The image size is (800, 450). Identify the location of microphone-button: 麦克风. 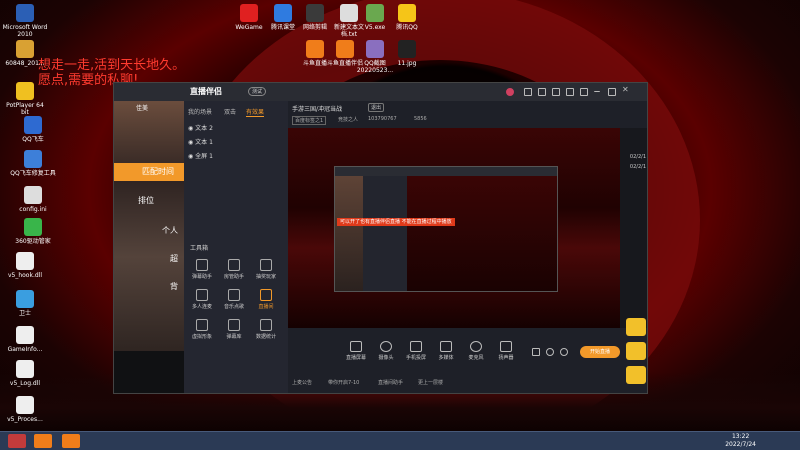
(476, 351).